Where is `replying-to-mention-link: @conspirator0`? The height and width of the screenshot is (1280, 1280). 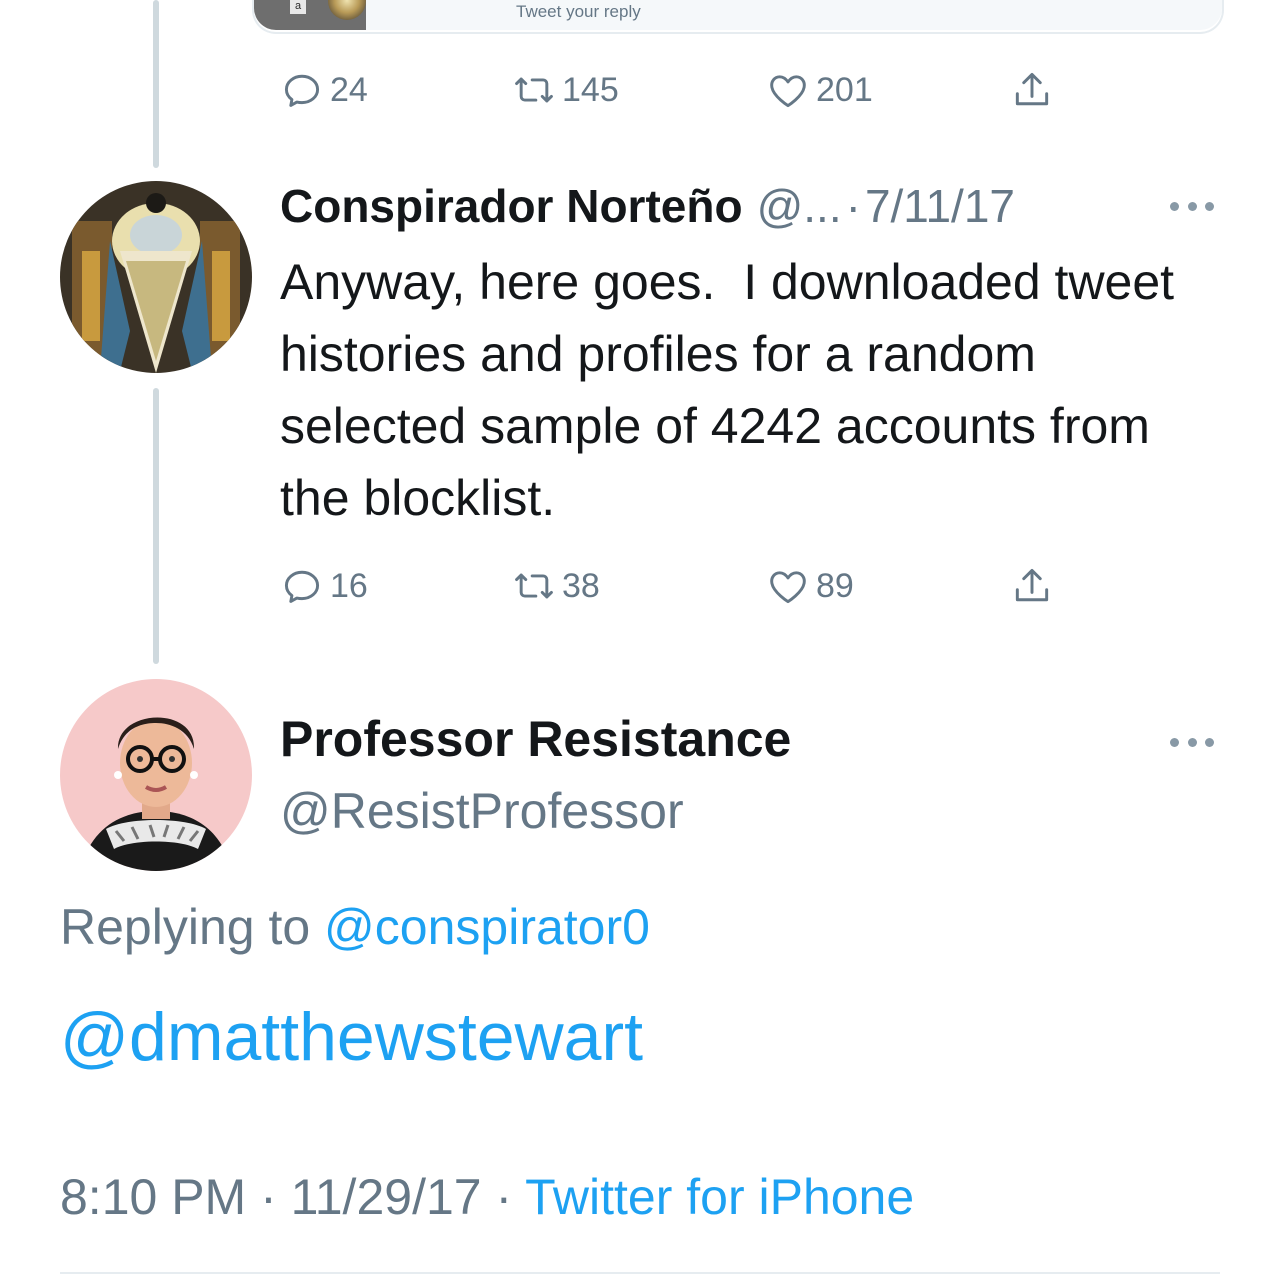 replying-to-mention-link: @conspirator0 is located at coordinates (487, 927).